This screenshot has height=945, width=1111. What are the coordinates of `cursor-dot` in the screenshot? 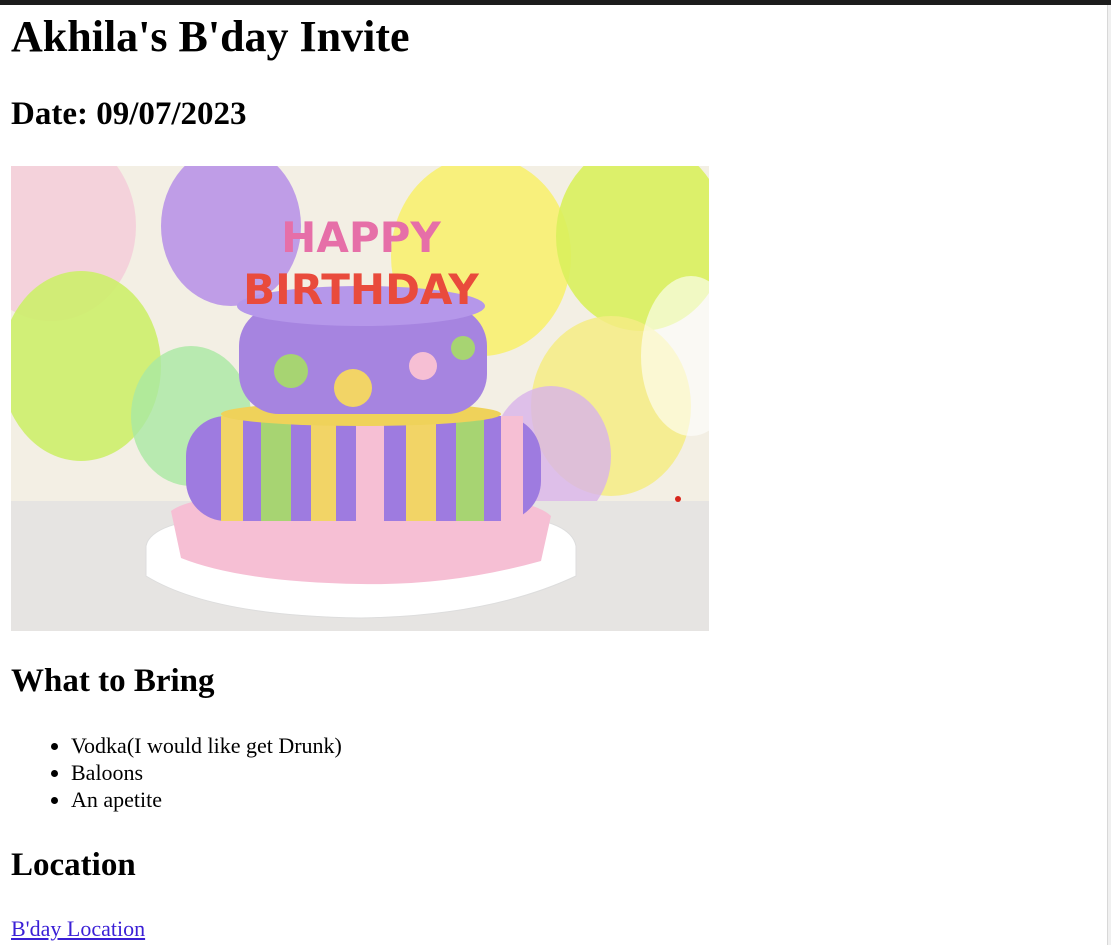 It's located at (678, 499).